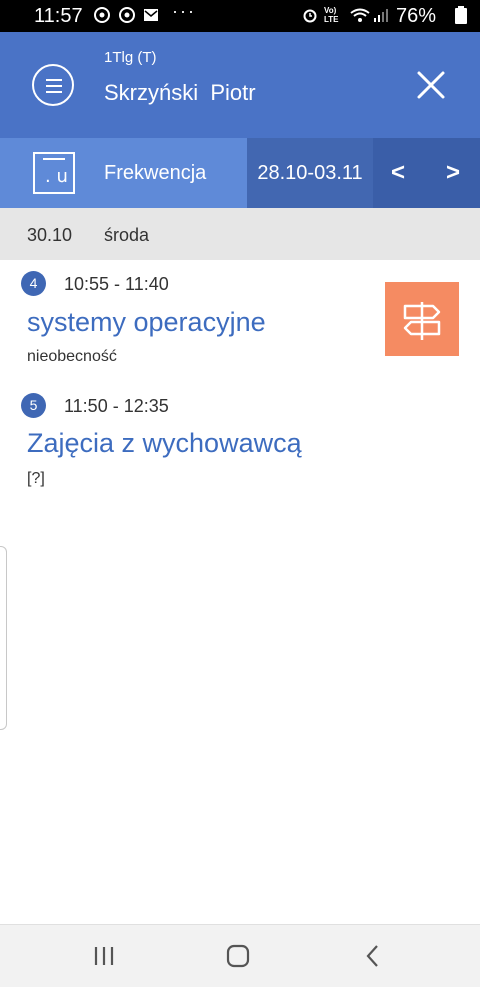 This screenshot has width=480, height=987. What do you see at coordinates (431, 85) in the screenshot?
I see `close-icon` at bounding box center [431, 85].